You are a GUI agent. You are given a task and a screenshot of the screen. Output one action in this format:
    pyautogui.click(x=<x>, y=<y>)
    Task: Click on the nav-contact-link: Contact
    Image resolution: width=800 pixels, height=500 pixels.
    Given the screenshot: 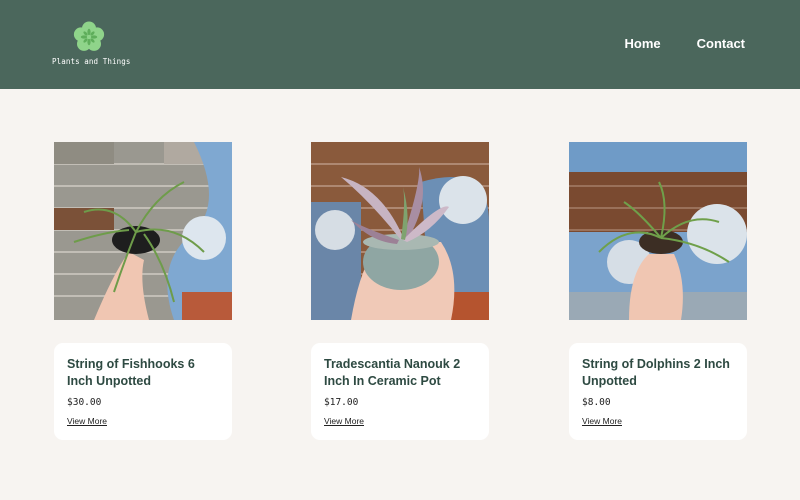 What is the action you would take?
    pyautogui.click(x=721, y=43)
    